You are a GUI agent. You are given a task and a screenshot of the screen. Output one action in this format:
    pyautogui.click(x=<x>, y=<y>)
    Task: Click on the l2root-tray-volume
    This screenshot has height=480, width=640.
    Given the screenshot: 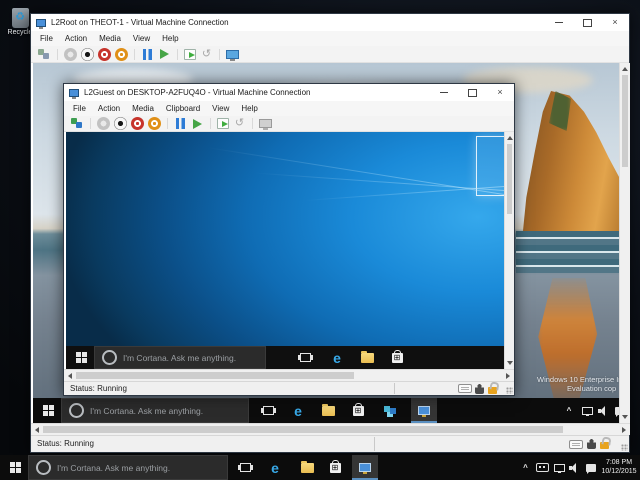 What is the action you would take?
    pyautogui.click(x=604, y=410)
    